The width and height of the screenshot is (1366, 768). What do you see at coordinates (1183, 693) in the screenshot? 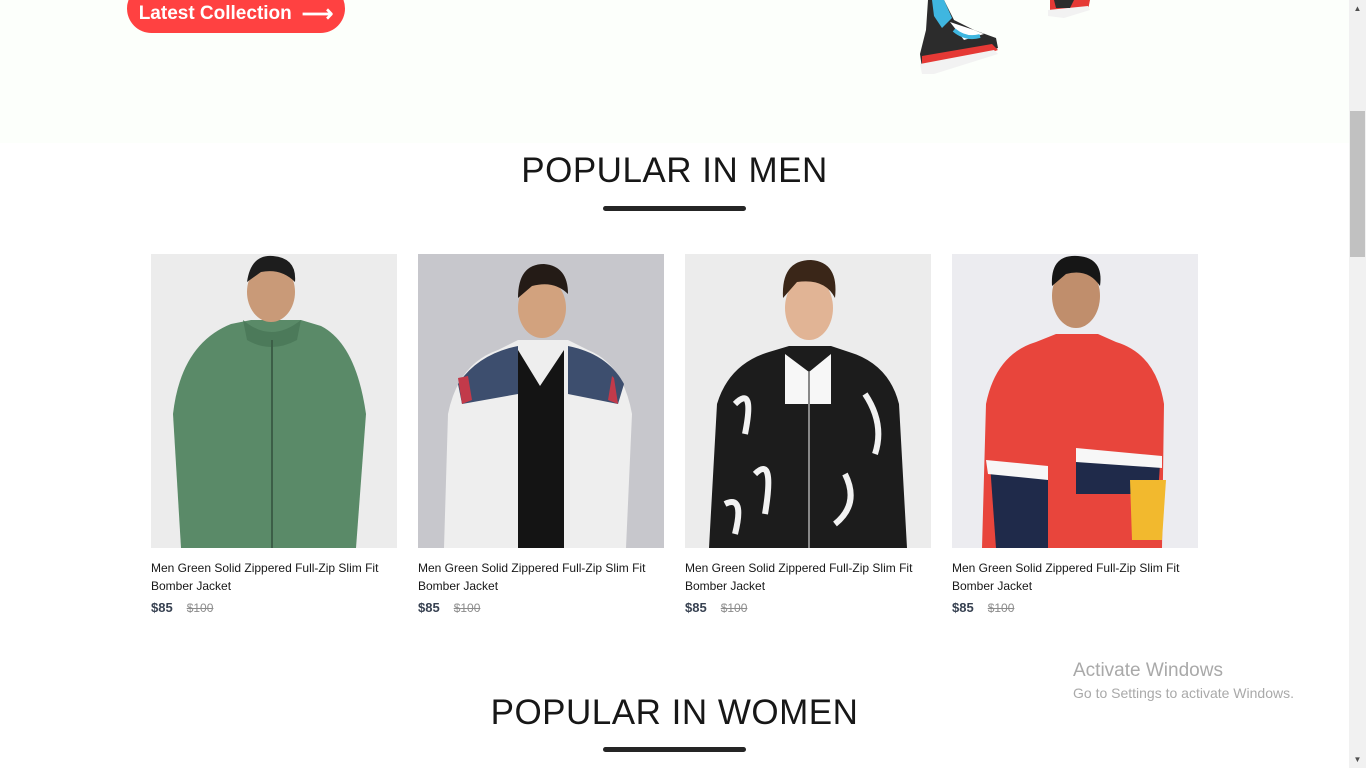
I see `activation-subtitle: Go to Settings to activate Windows.` at bounding box center [1183, 693].